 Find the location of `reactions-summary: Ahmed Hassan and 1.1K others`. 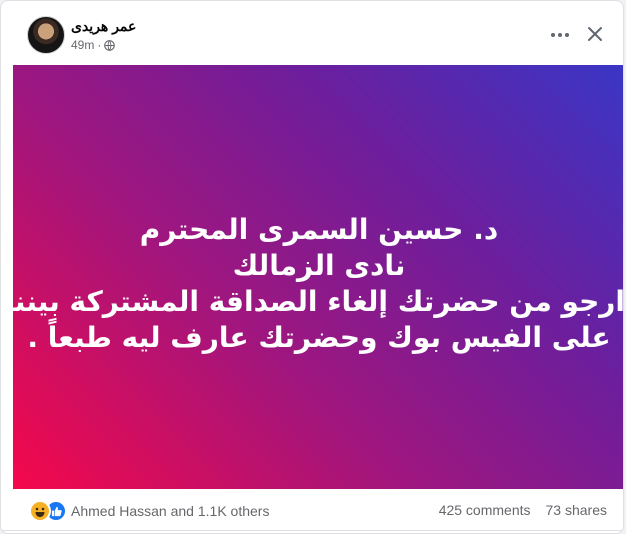

reactions-summary: Ahmed Hassan and 1.1K others is located at coordinates (149, 511).